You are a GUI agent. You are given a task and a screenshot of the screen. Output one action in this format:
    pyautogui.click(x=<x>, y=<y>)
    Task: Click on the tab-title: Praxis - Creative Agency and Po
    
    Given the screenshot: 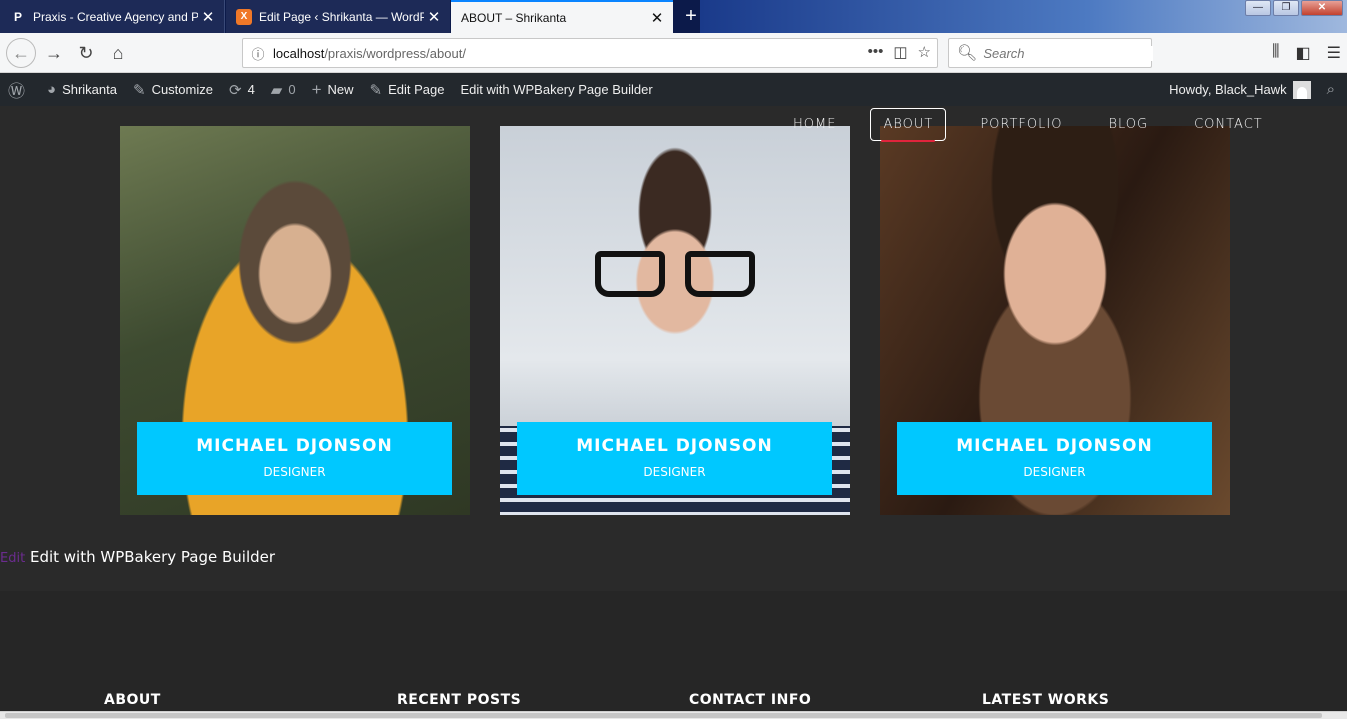 What is the action you would take?
    pyautogui.click(x=115, y=16)
    